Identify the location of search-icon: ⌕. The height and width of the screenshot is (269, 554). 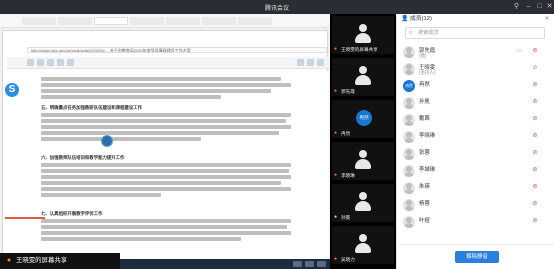
(411, 33).